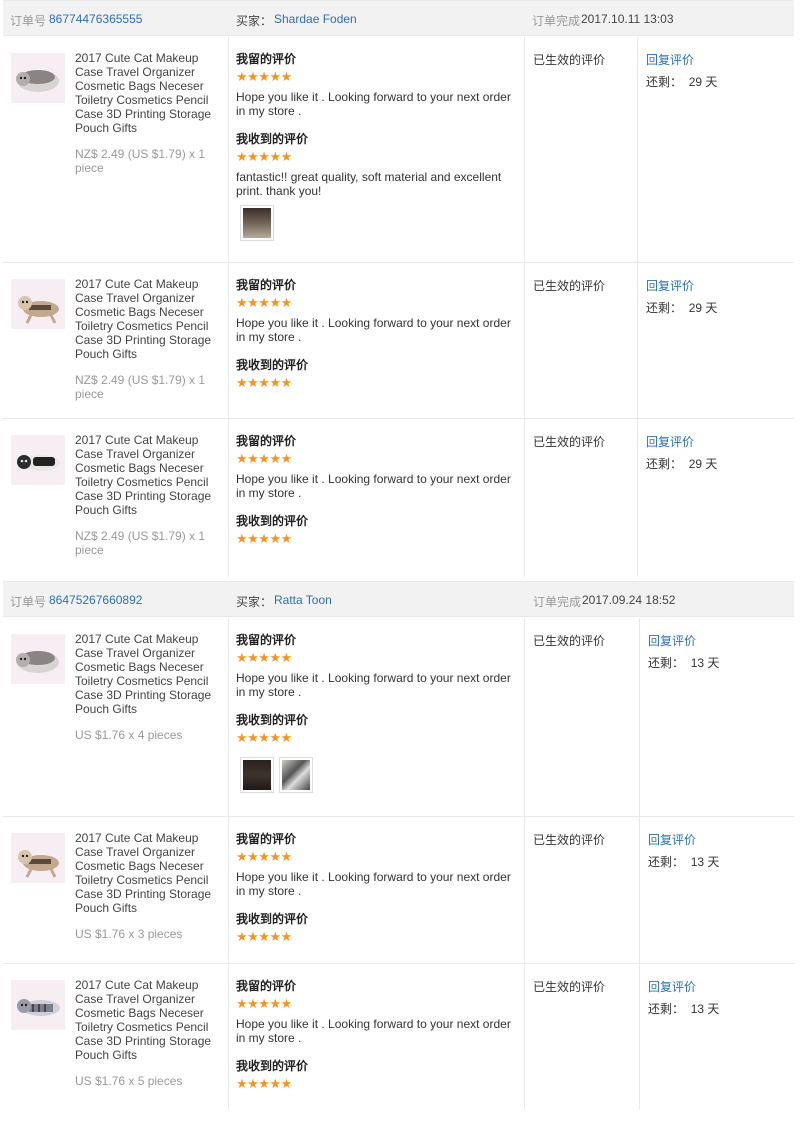  What do you see at coordinates (129, 934) in the screenshot?
I see `product-price: US $1.76 x 3 pieces` at bounding box center [129, 934].